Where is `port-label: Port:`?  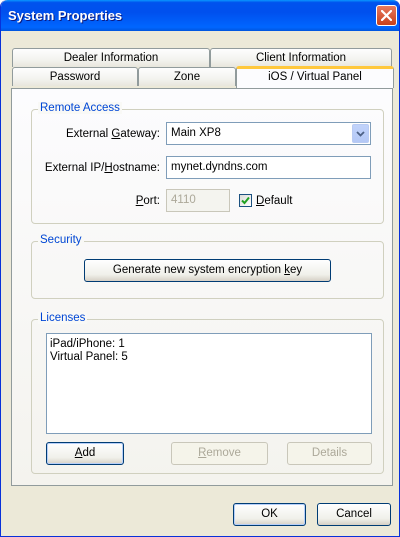 port-label: Port: is located at coordinates (147, 201).